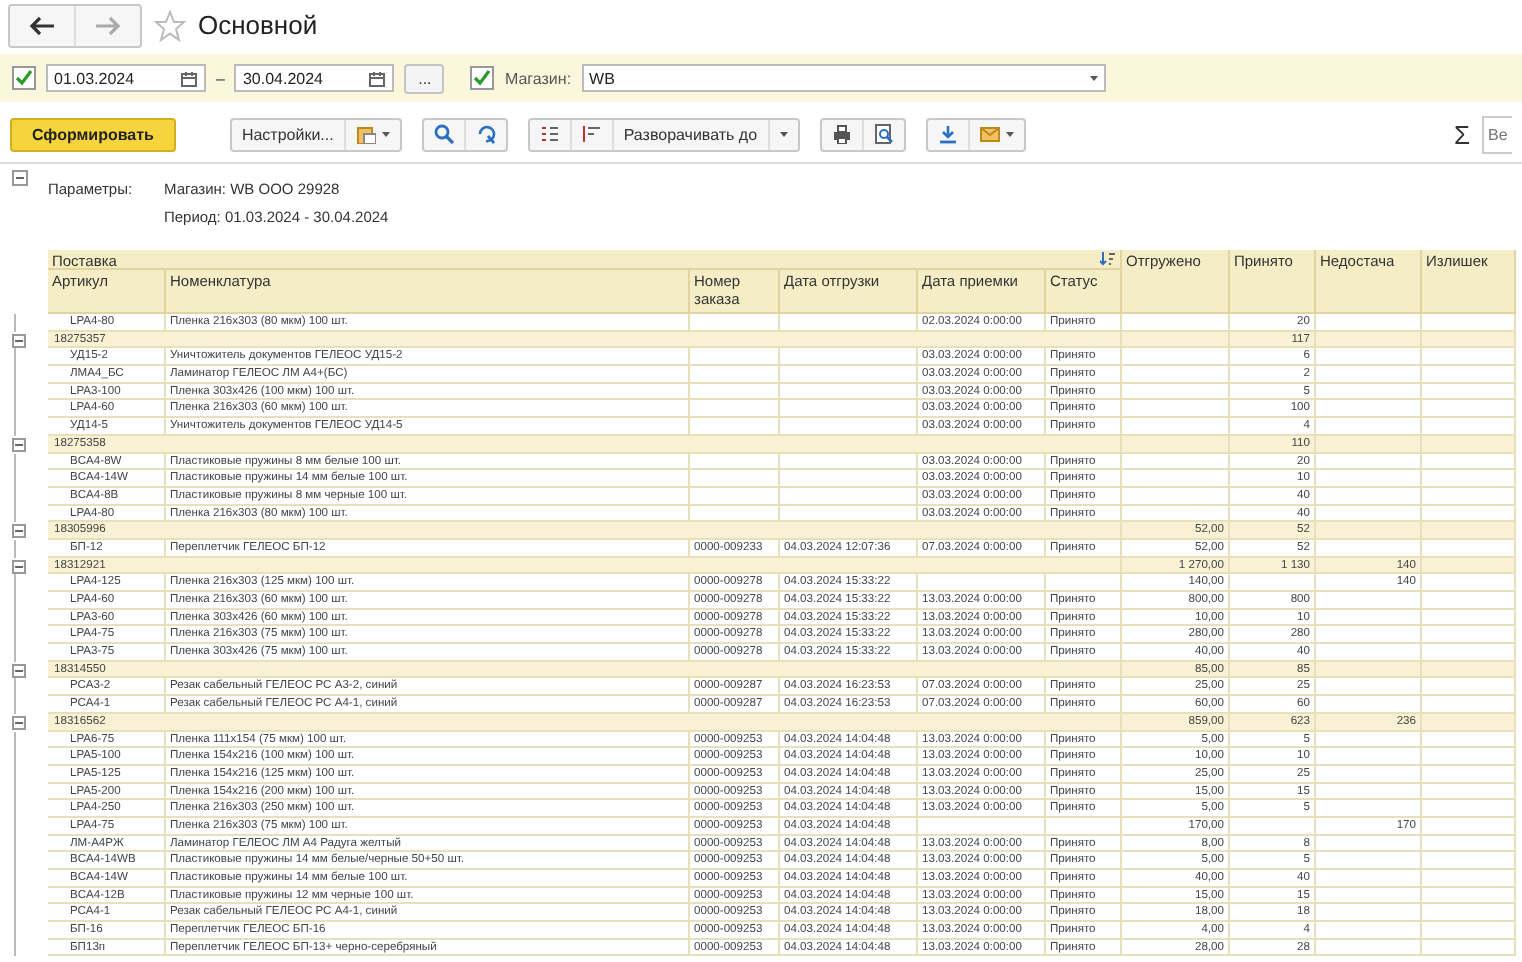 This screenshot has height=962, width=1522. What do you see at coordinates (549, 134) in the screenshot?
I see `list-icon` at bounding box center [549, 134].